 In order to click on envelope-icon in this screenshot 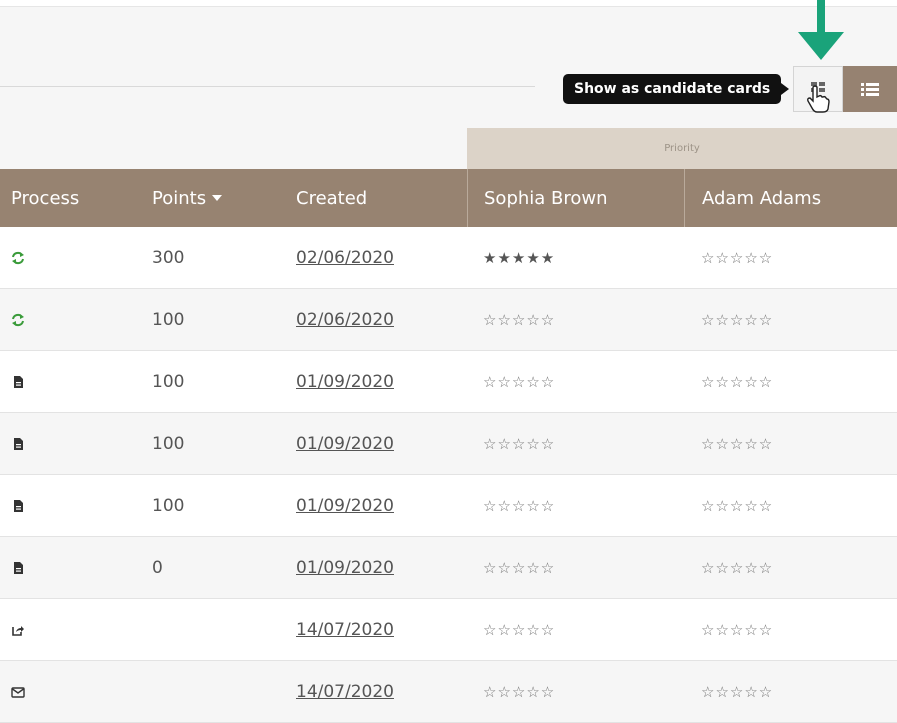, I will do `click(18, 692)`.